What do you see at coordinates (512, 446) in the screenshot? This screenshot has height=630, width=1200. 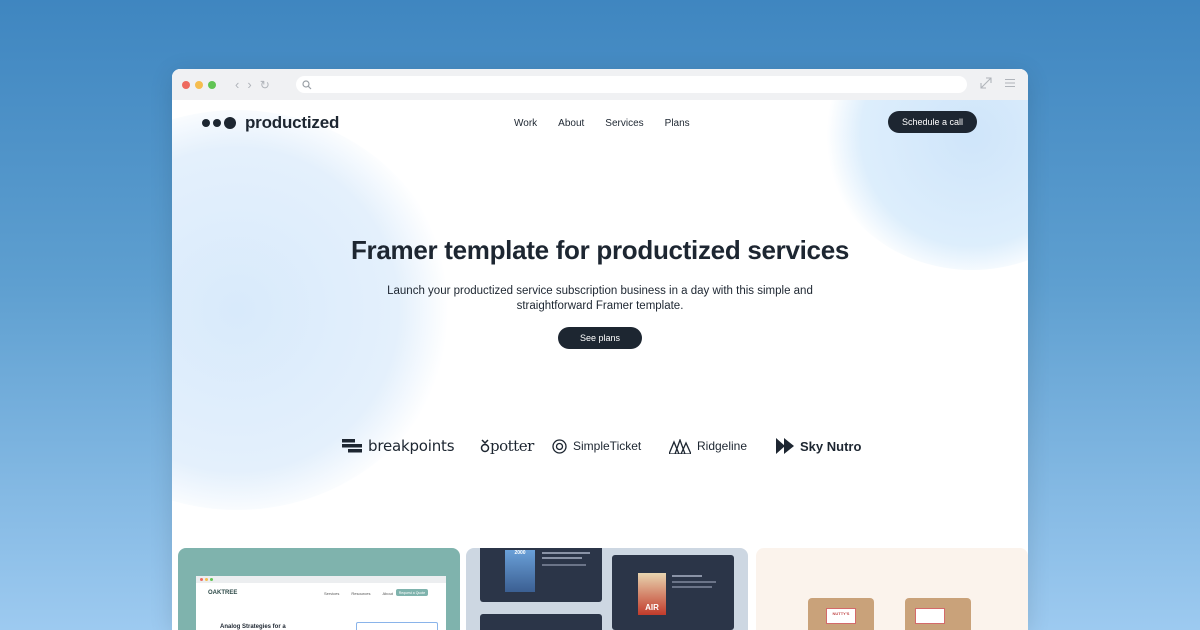 I see `client-name: potter` at bounding box center [512, 446].